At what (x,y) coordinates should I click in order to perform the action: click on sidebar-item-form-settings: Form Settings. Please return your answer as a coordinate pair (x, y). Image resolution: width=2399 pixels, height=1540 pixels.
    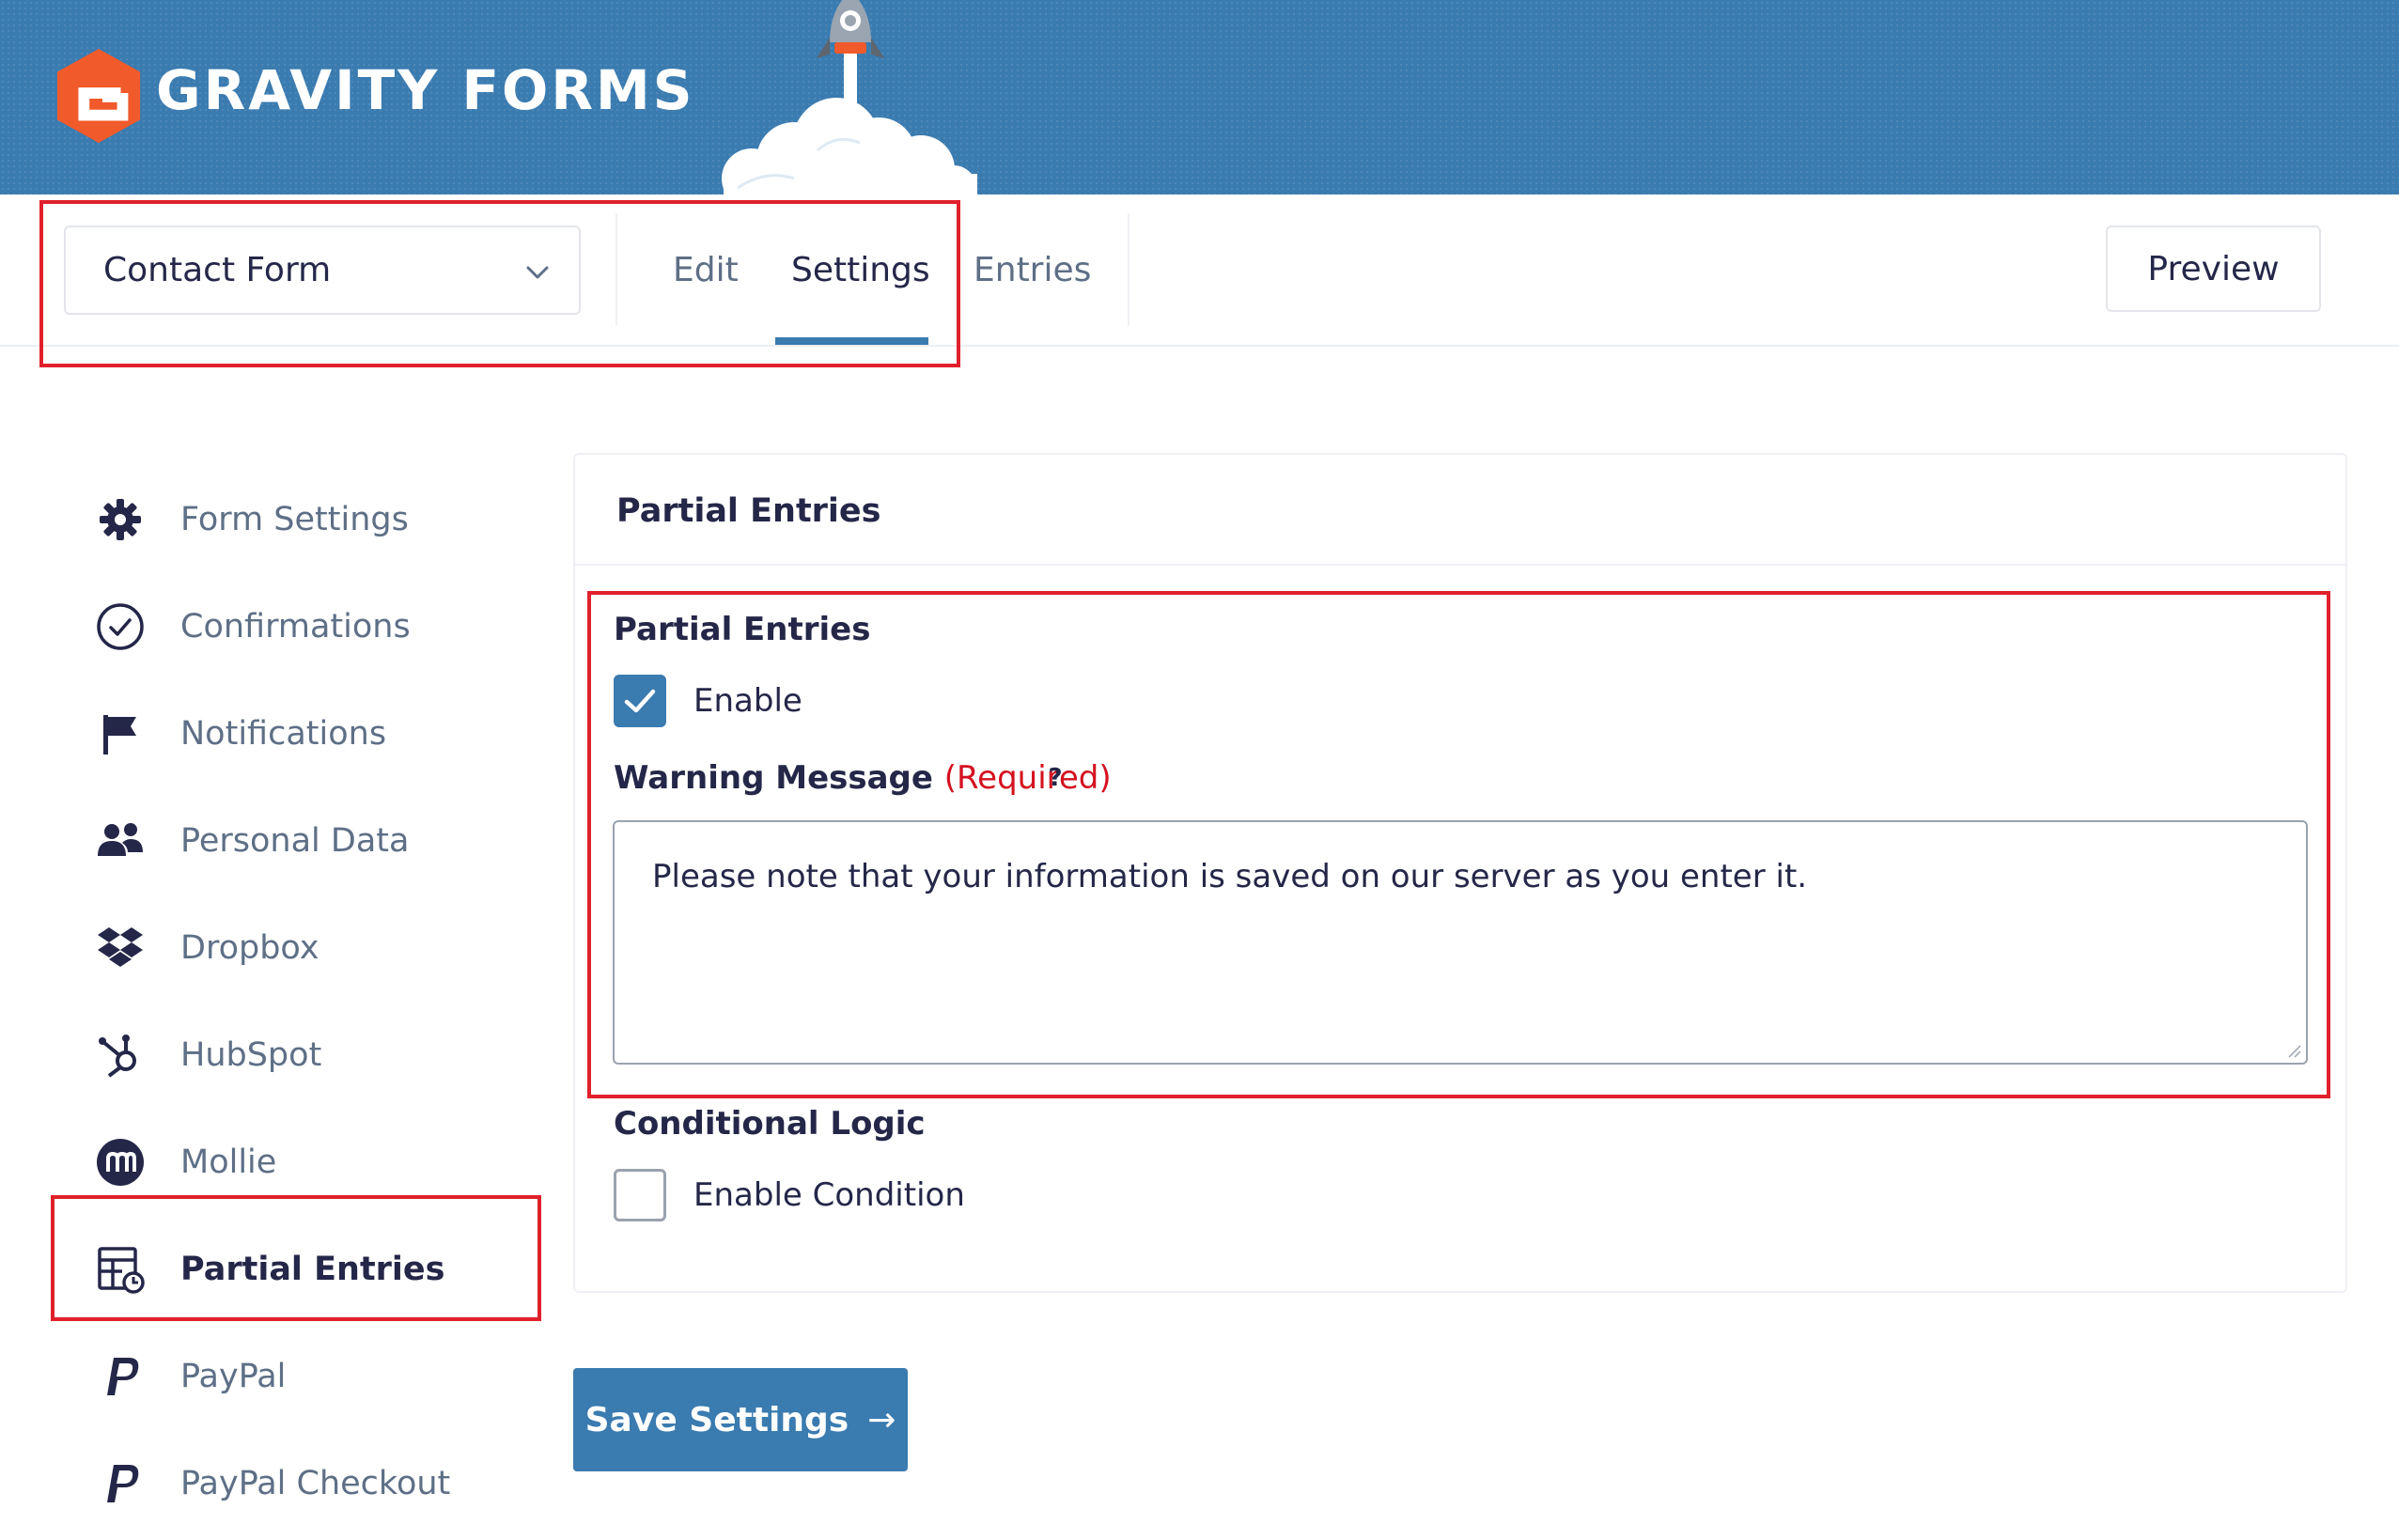
    Looking at the image, I should click on (300, 519).